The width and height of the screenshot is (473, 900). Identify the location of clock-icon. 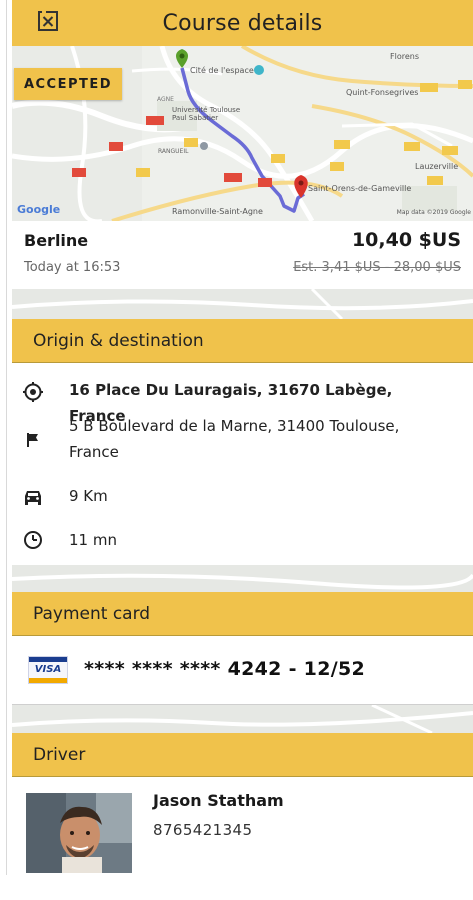
(33, 540).